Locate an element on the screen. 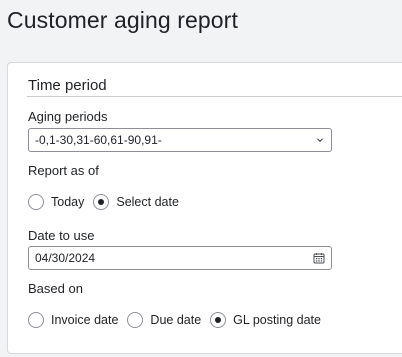 Image resolution: width=402 pixels, height=357 pixels. based-on-label: Based on is located at coordinates (55, 288).